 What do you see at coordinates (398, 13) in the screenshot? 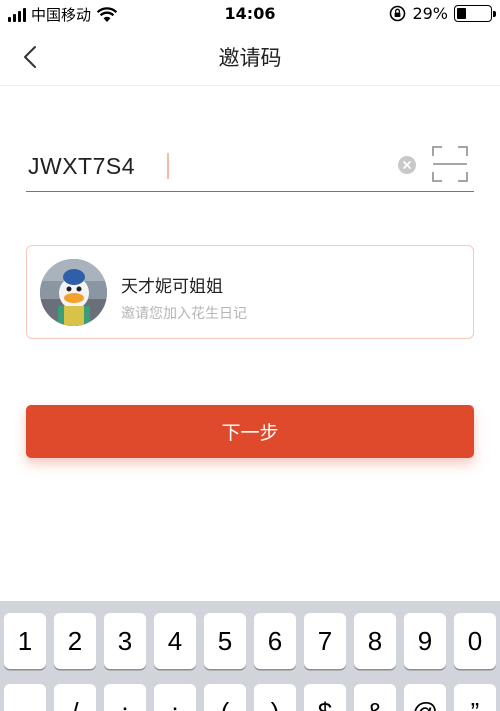
I see `rotation-lock-icon` at bounding box center [398, 13].